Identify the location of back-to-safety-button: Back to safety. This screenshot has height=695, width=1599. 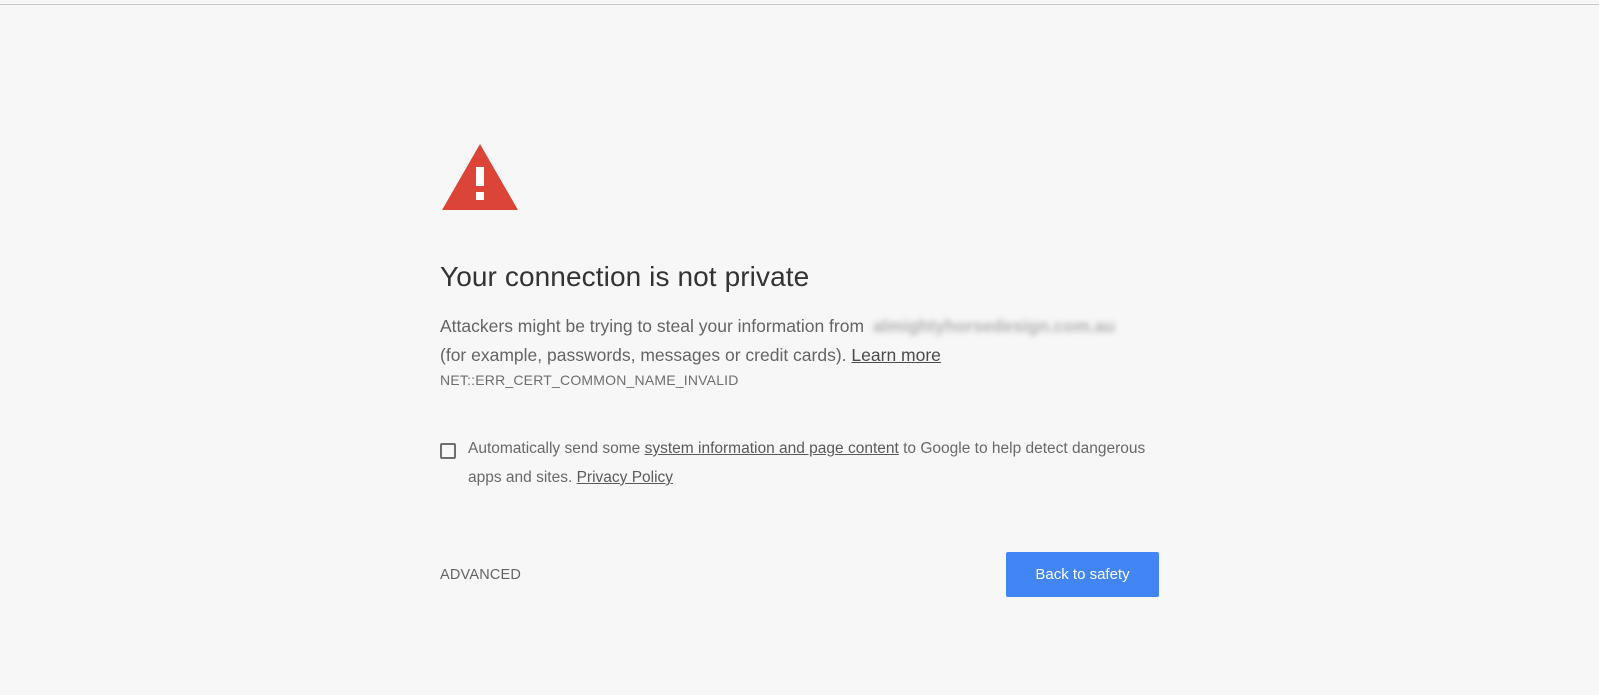
(1082, 574).